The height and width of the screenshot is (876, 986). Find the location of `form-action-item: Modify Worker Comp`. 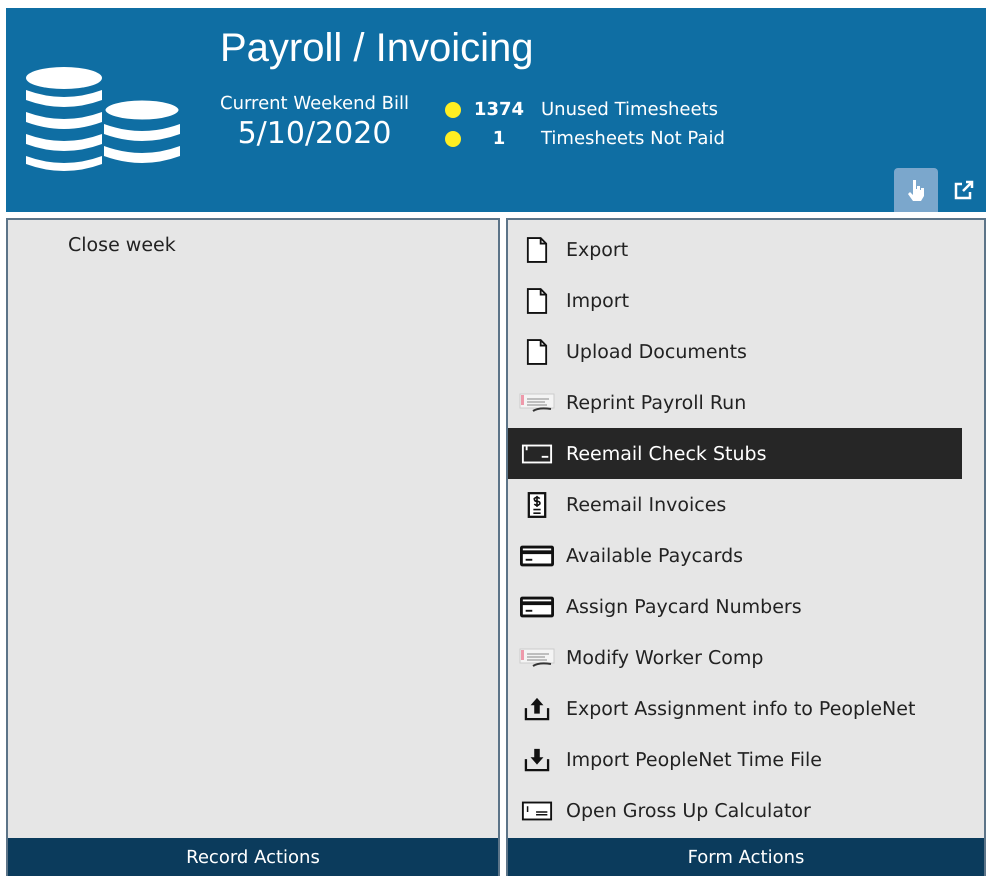

form-action-item: Modify Worker Comp is located at coordinates (735, 657).